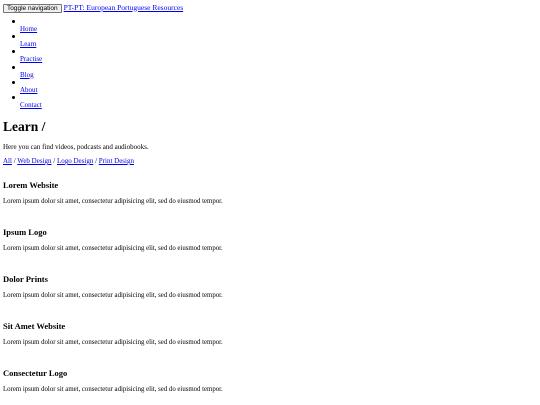 This screenshot has width=540, height=405. Describe the element at coordinates (25, 232) in the screenshot. I see `project-title: Ipsum Logo` at that location.